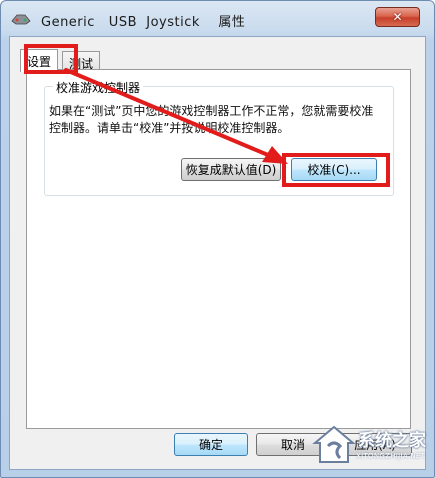 The height and width of the screenshot is (478, 435). I want to click on close-icon: ✕, so click(397, 17).